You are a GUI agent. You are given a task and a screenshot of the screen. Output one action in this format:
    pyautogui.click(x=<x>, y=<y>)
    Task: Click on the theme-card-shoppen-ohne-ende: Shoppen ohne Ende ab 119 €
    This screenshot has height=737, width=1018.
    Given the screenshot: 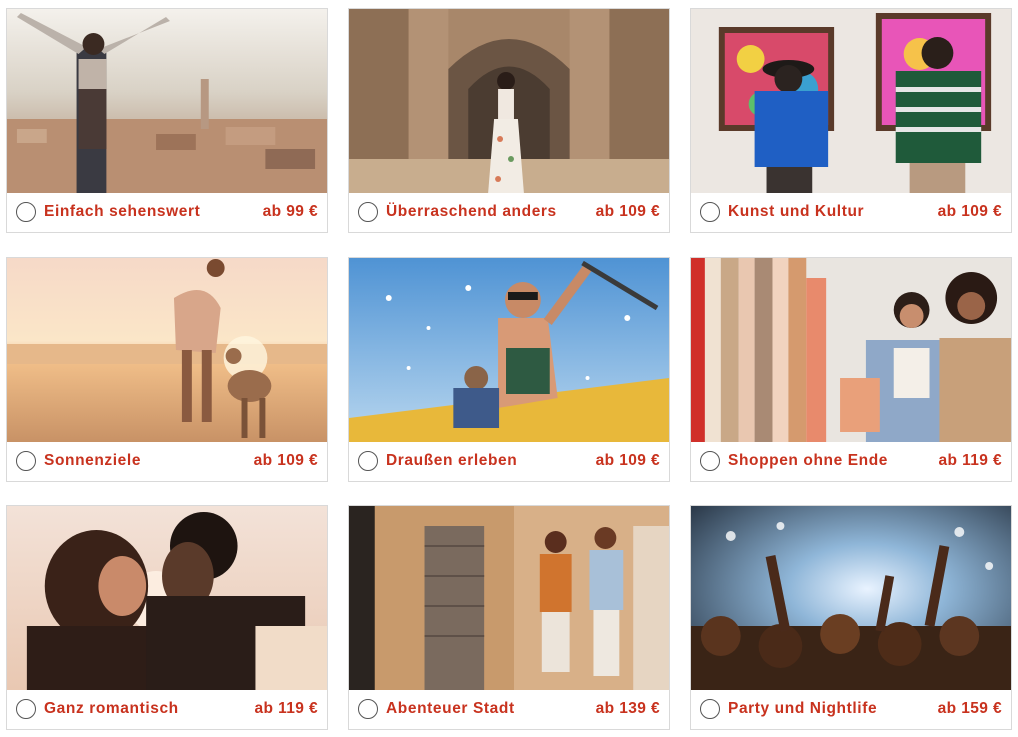 What is the action you would take?
    pyautogui.click(x=851, y=369)
    